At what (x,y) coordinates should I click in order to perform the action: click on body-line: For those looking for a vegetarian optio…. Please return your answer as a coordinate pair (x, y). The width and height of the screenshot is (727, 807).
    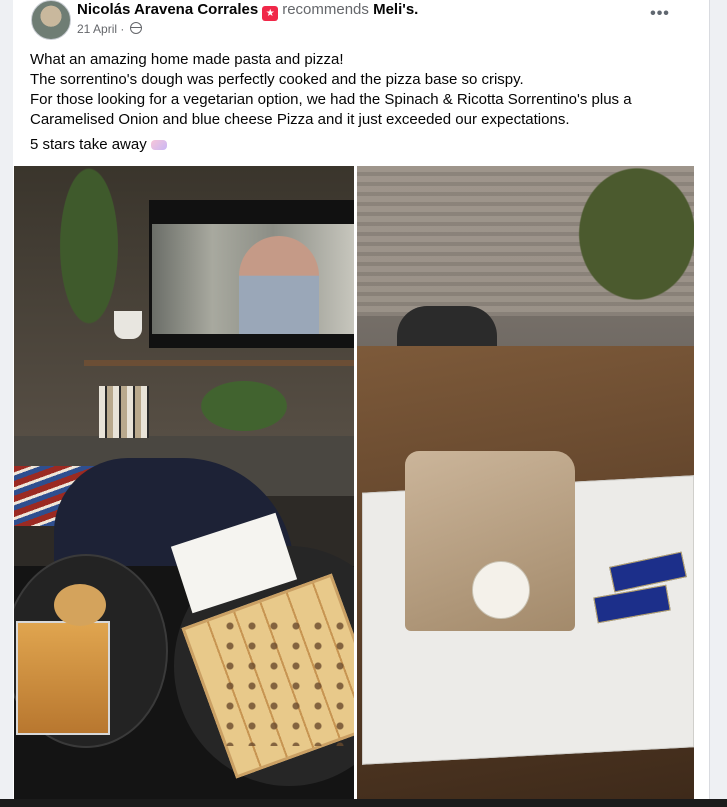
    Looking at the image, I should click on (331, 99).